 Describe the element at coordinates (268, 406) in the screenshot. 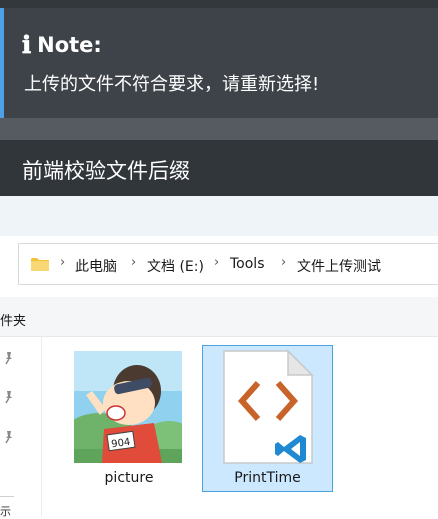

I see `code-file-icon` at that location.